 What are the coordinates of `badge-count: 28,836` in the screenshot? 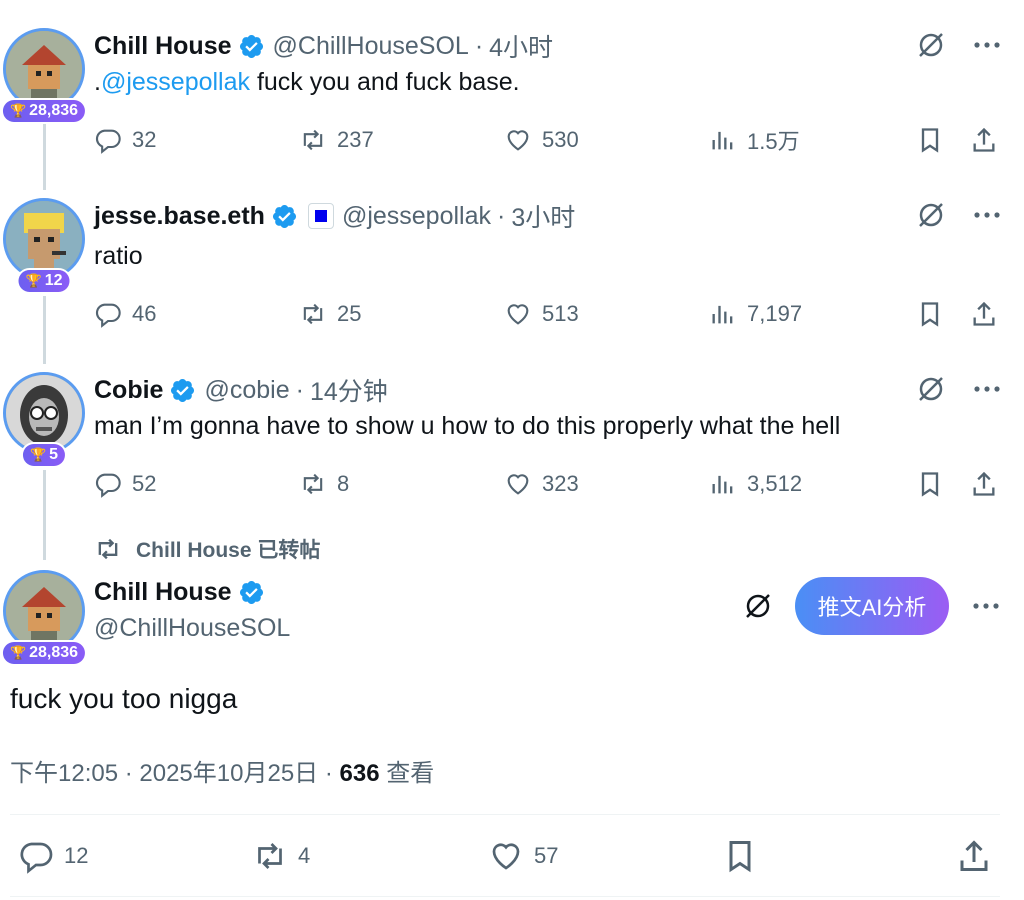 It's located at (54, 652).